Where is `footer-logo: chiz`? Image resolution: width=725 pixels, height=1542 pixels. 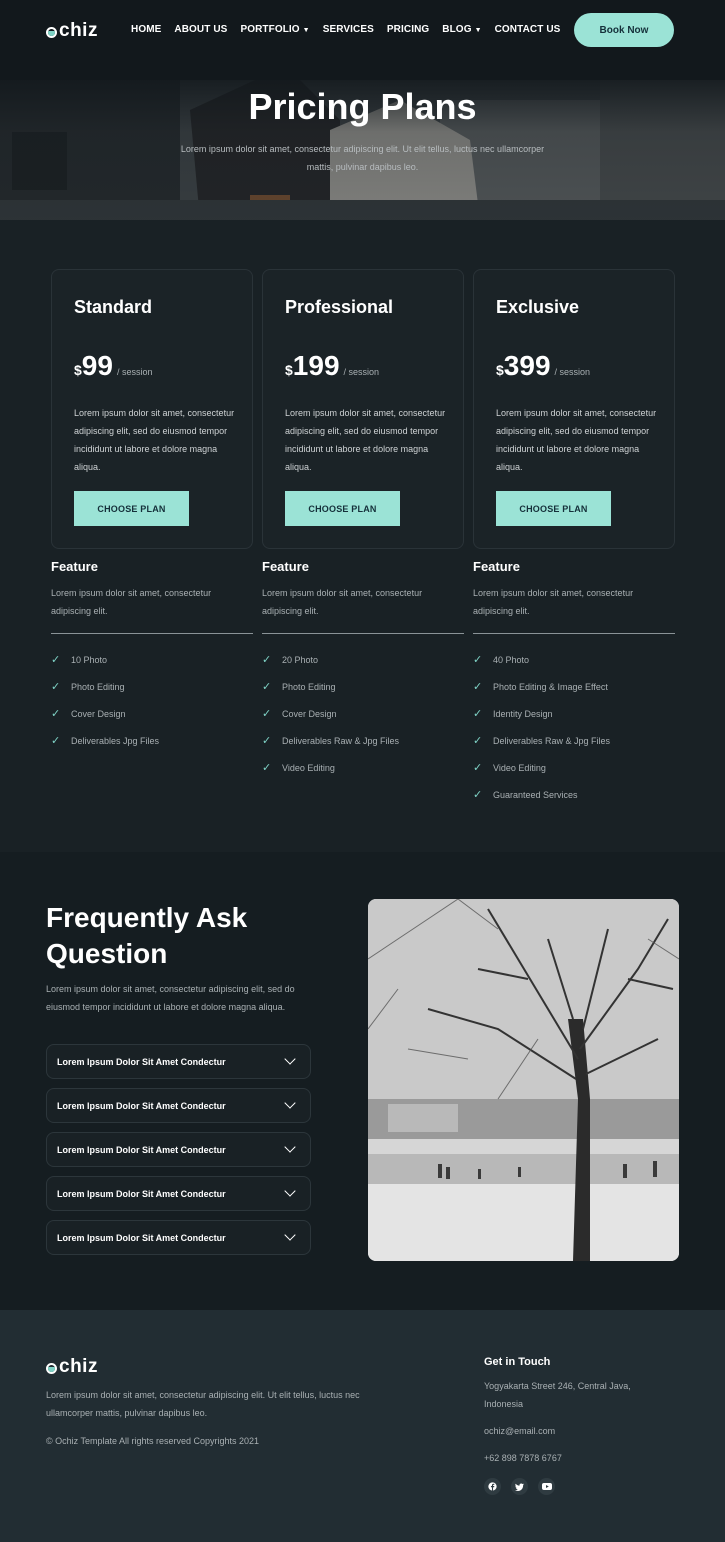
footer-logo: chiz is located at coordinates (72, 1367).